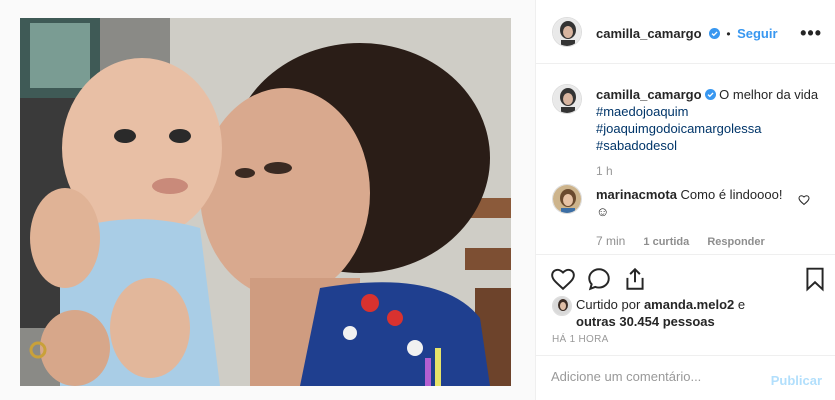  I want to click on reply-button: Responder, so click(735, 242).